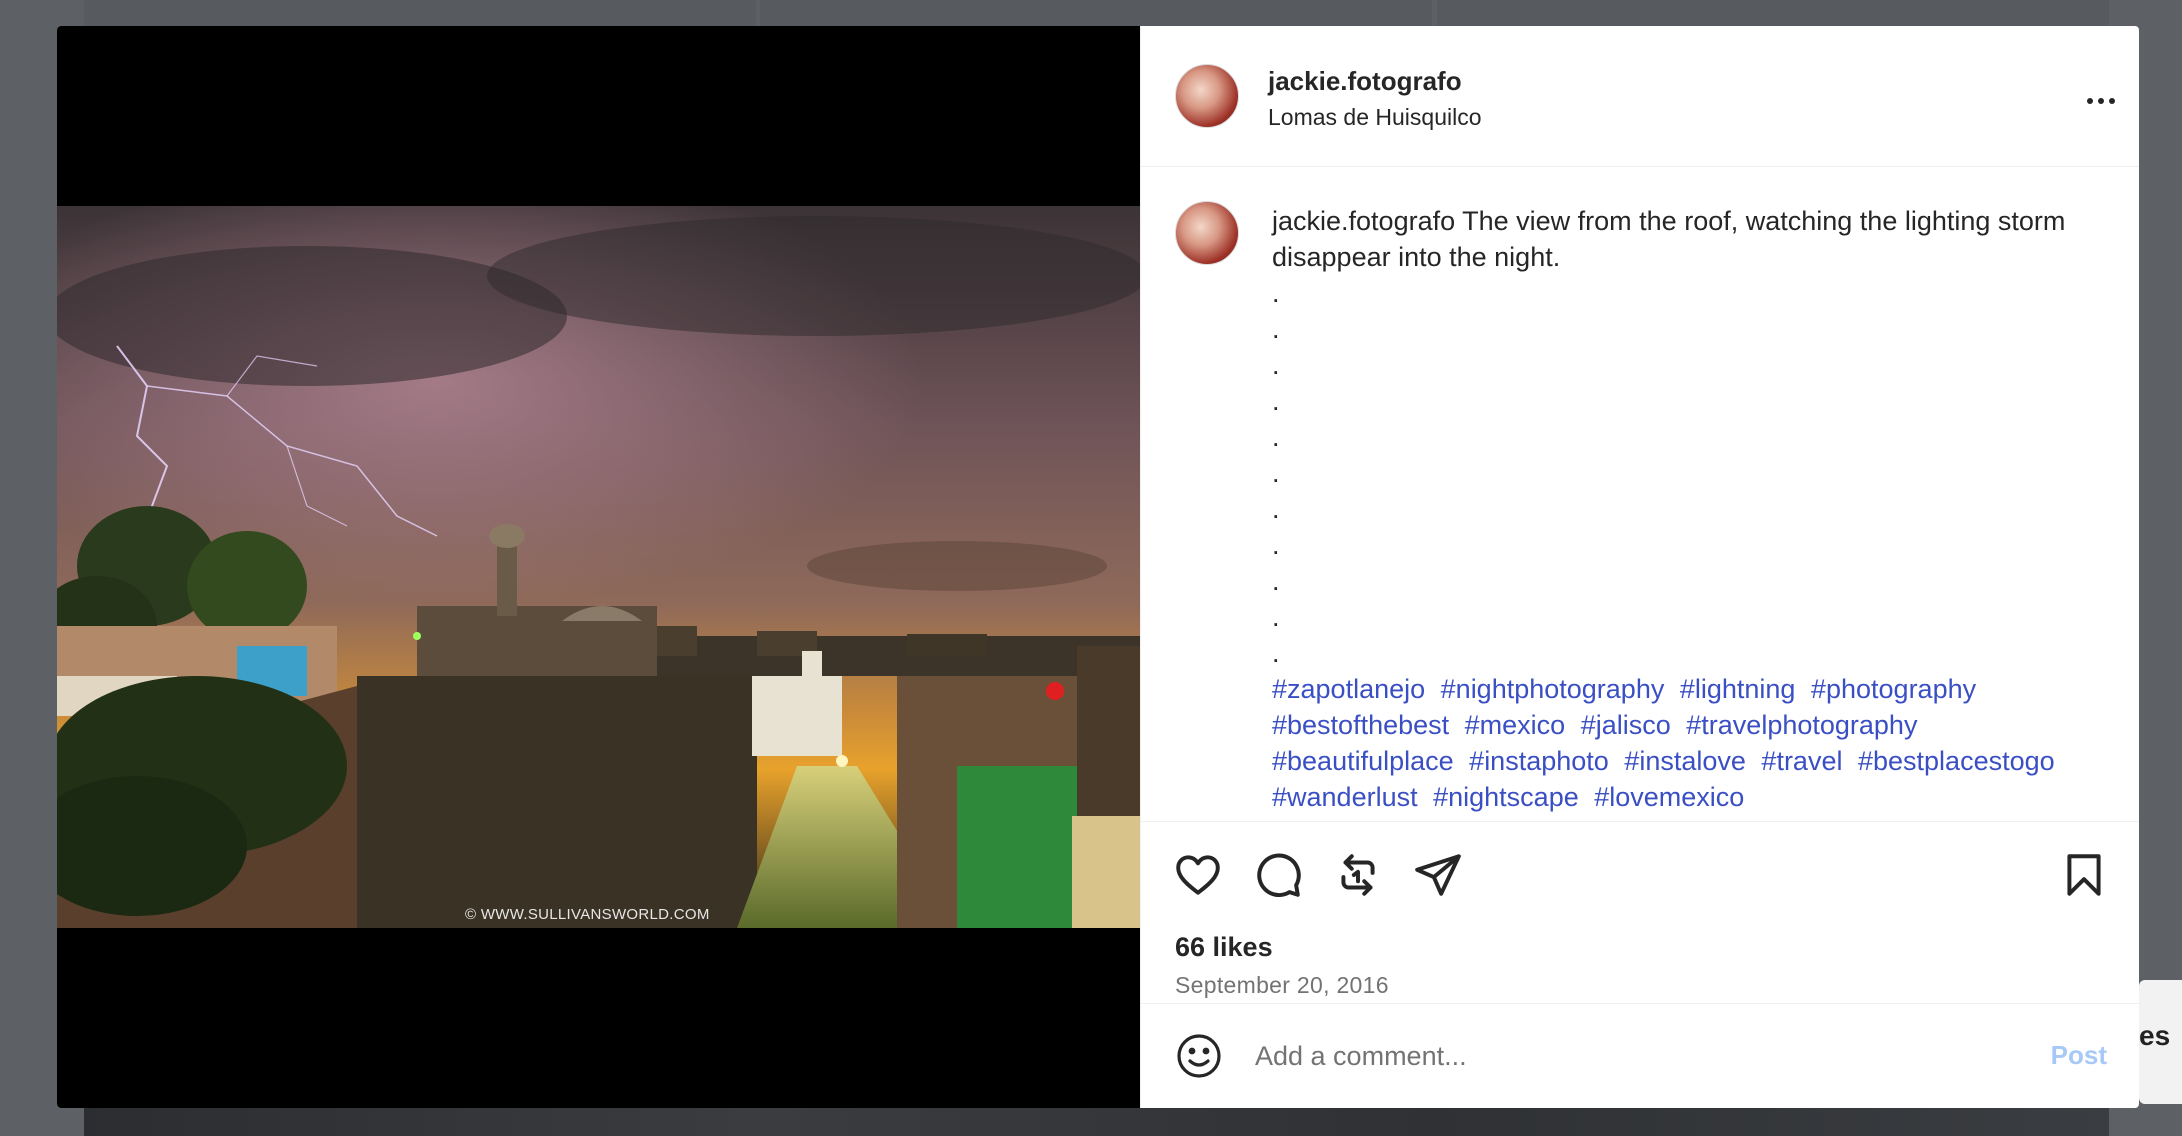 The image size is (2182, 1136). What do you see at coordinates (1348, 689) in the screenshot?
I see `hashtag-link: #zapotlanejo` at bounding box center [1348, 689].